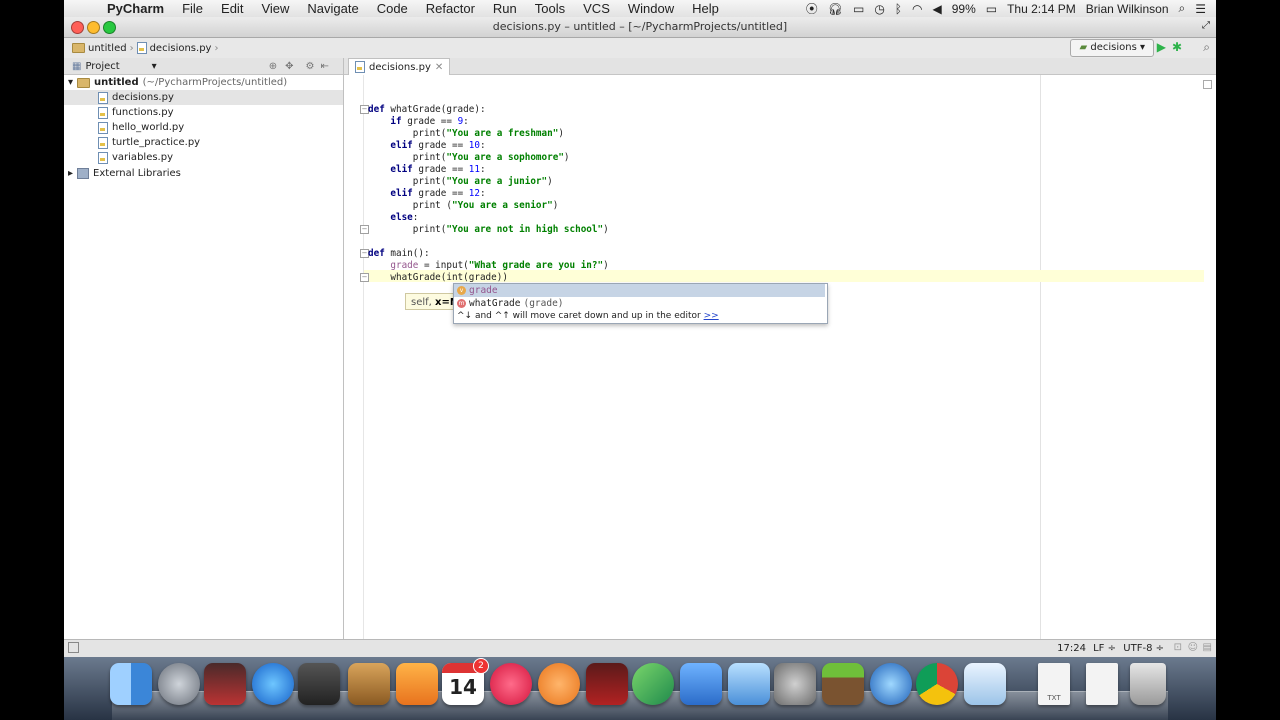 Image resolution: width=1280 pixels, height=720 pixels. What do you see at coordinates (426, 146) in the screenshot?
I see `code-line: elif grade == 10:` at bounding box center [426, 146].